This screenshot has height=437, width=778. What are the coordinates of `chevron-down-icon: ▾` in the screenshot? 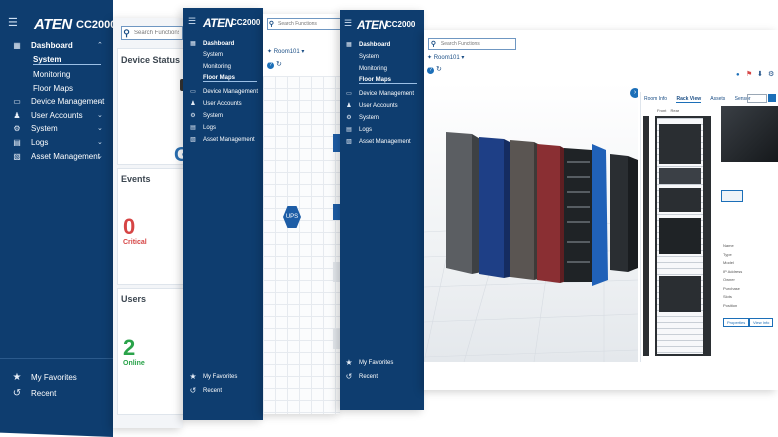 It's located at (303, 52).